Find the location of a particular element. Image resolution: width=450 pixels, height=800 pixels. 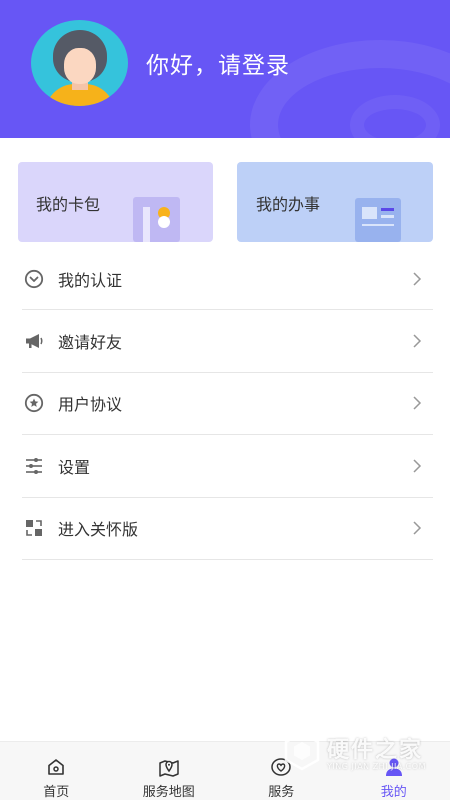

tab-services: 服务 is located at coordinates (281, 771).